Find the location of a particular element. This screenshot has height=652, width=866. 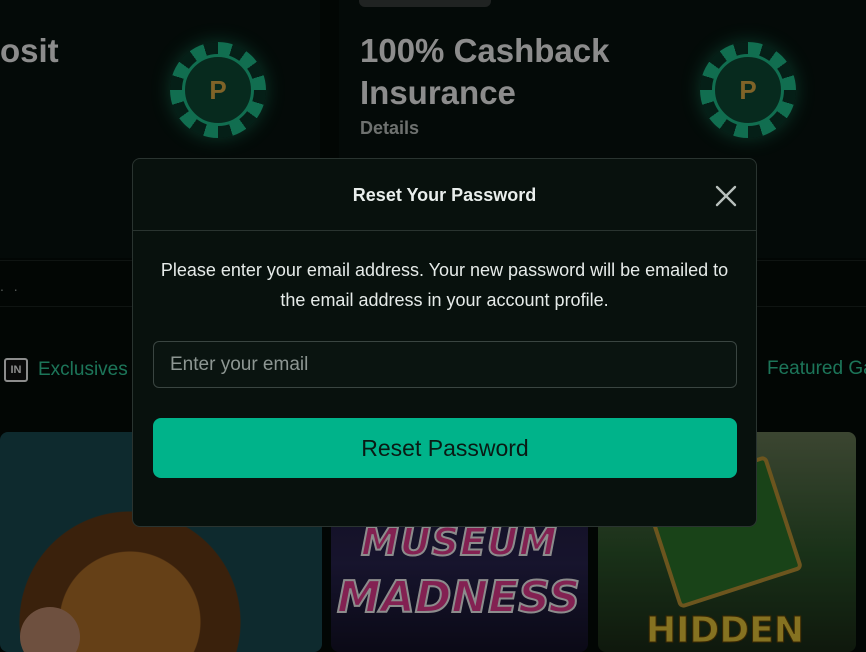

close-button is located at coordinates (726, 196).